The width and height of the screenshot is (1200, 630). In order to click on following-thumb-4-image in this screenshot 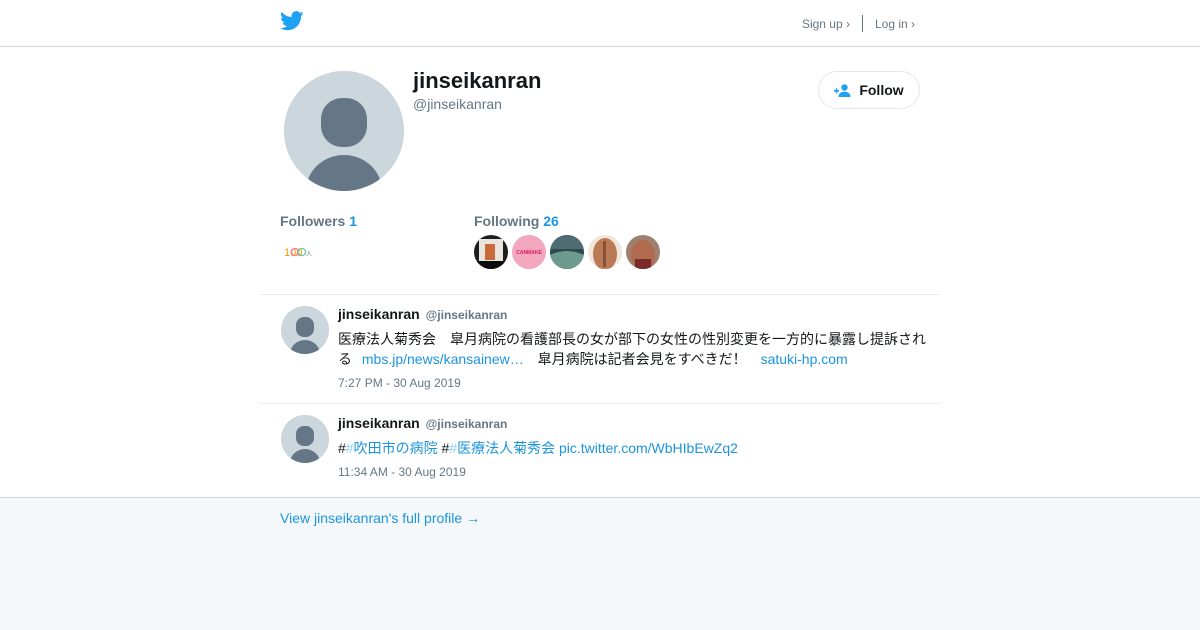, I will do `click(605, 252)`.